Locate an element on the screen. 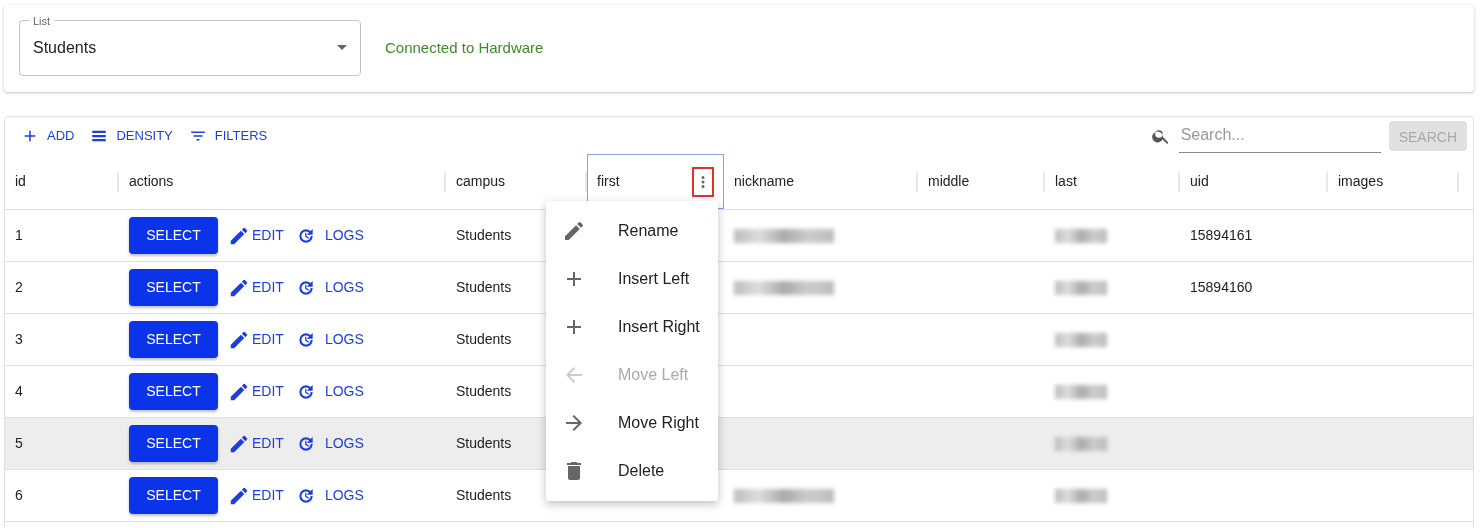  column-label: actions is located at coordinates (151, 181).